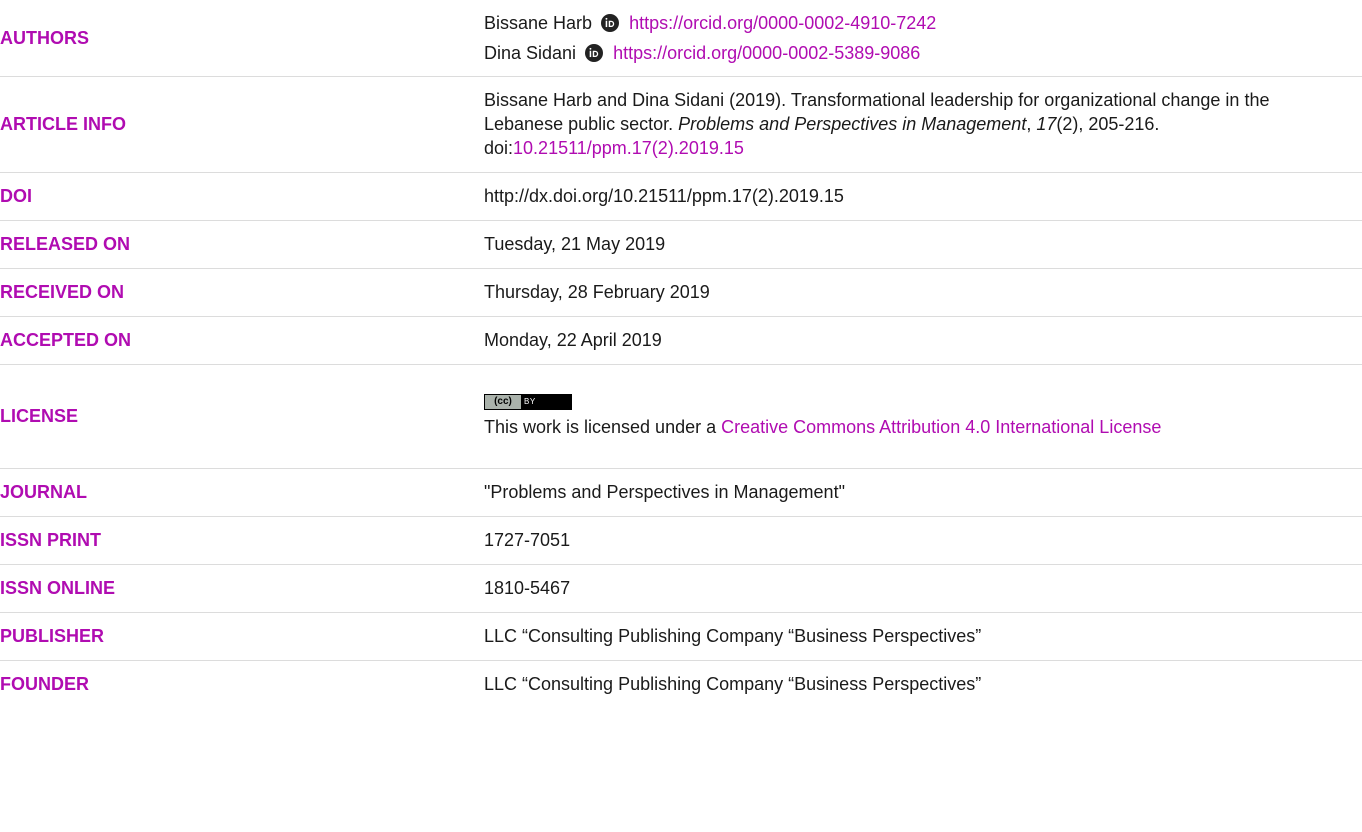 The width and height of the screenshot is (1362, 832). Describe the element at coordinates (546, 401) in the screenshot. I see `cc-badge-right: BY` at that location.